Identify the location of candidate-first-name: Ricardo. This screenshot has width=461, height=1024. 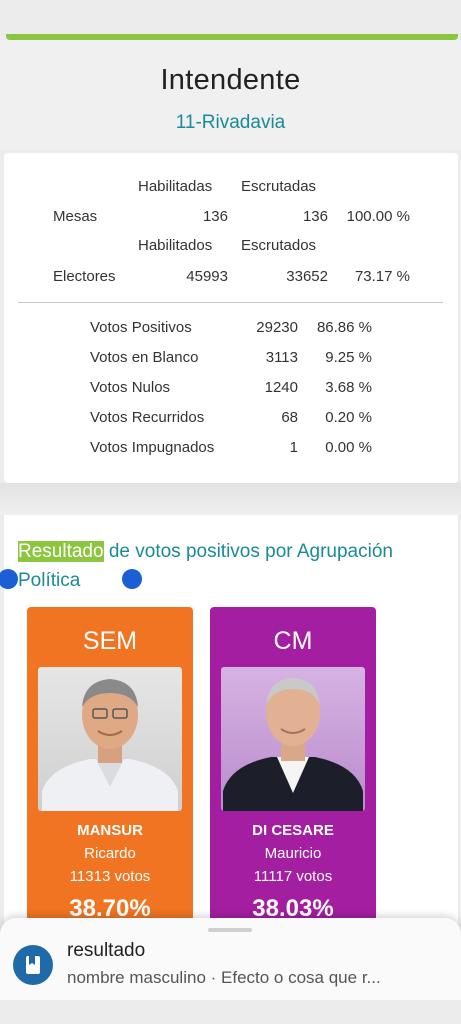
(110, 853).